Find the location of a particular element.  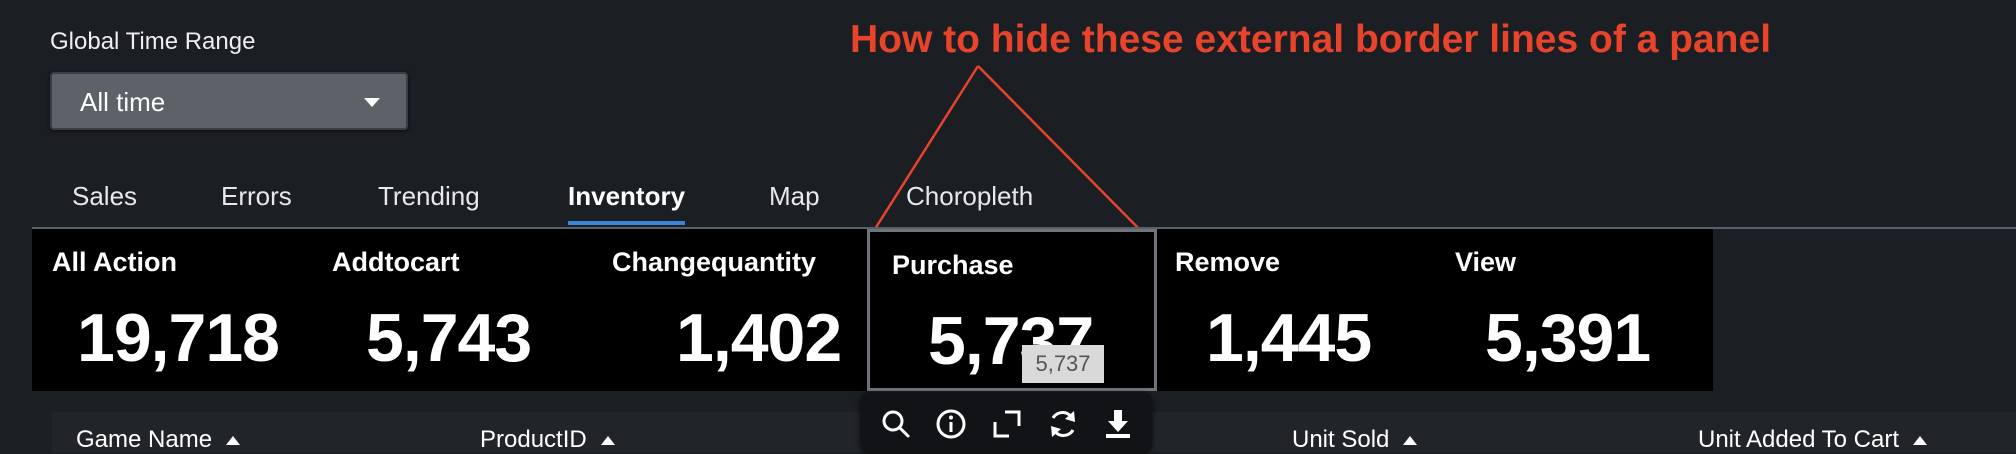

tab-errors: Errors is located at coordinates (256, 203).